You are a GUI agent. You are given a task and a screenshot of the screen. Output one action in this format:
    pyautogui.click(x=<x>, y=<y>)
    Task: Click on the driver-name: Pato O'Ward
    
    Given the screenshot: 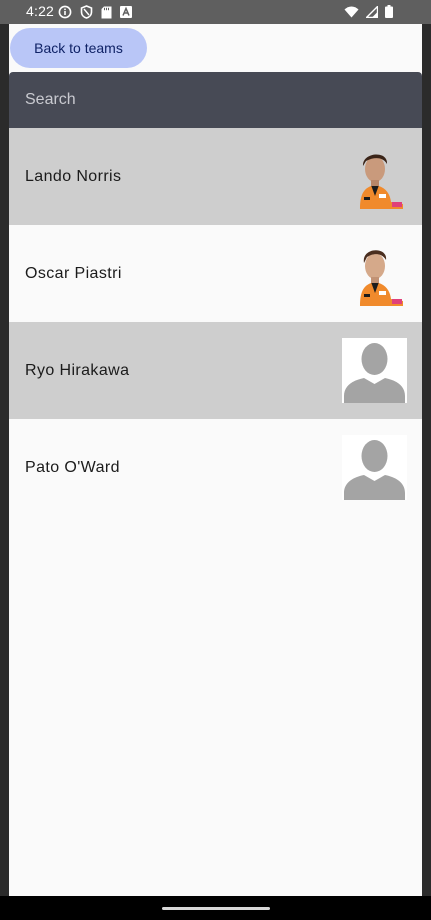 What is the action you would take?
    pyautogui.click(x=72, y=467)
    